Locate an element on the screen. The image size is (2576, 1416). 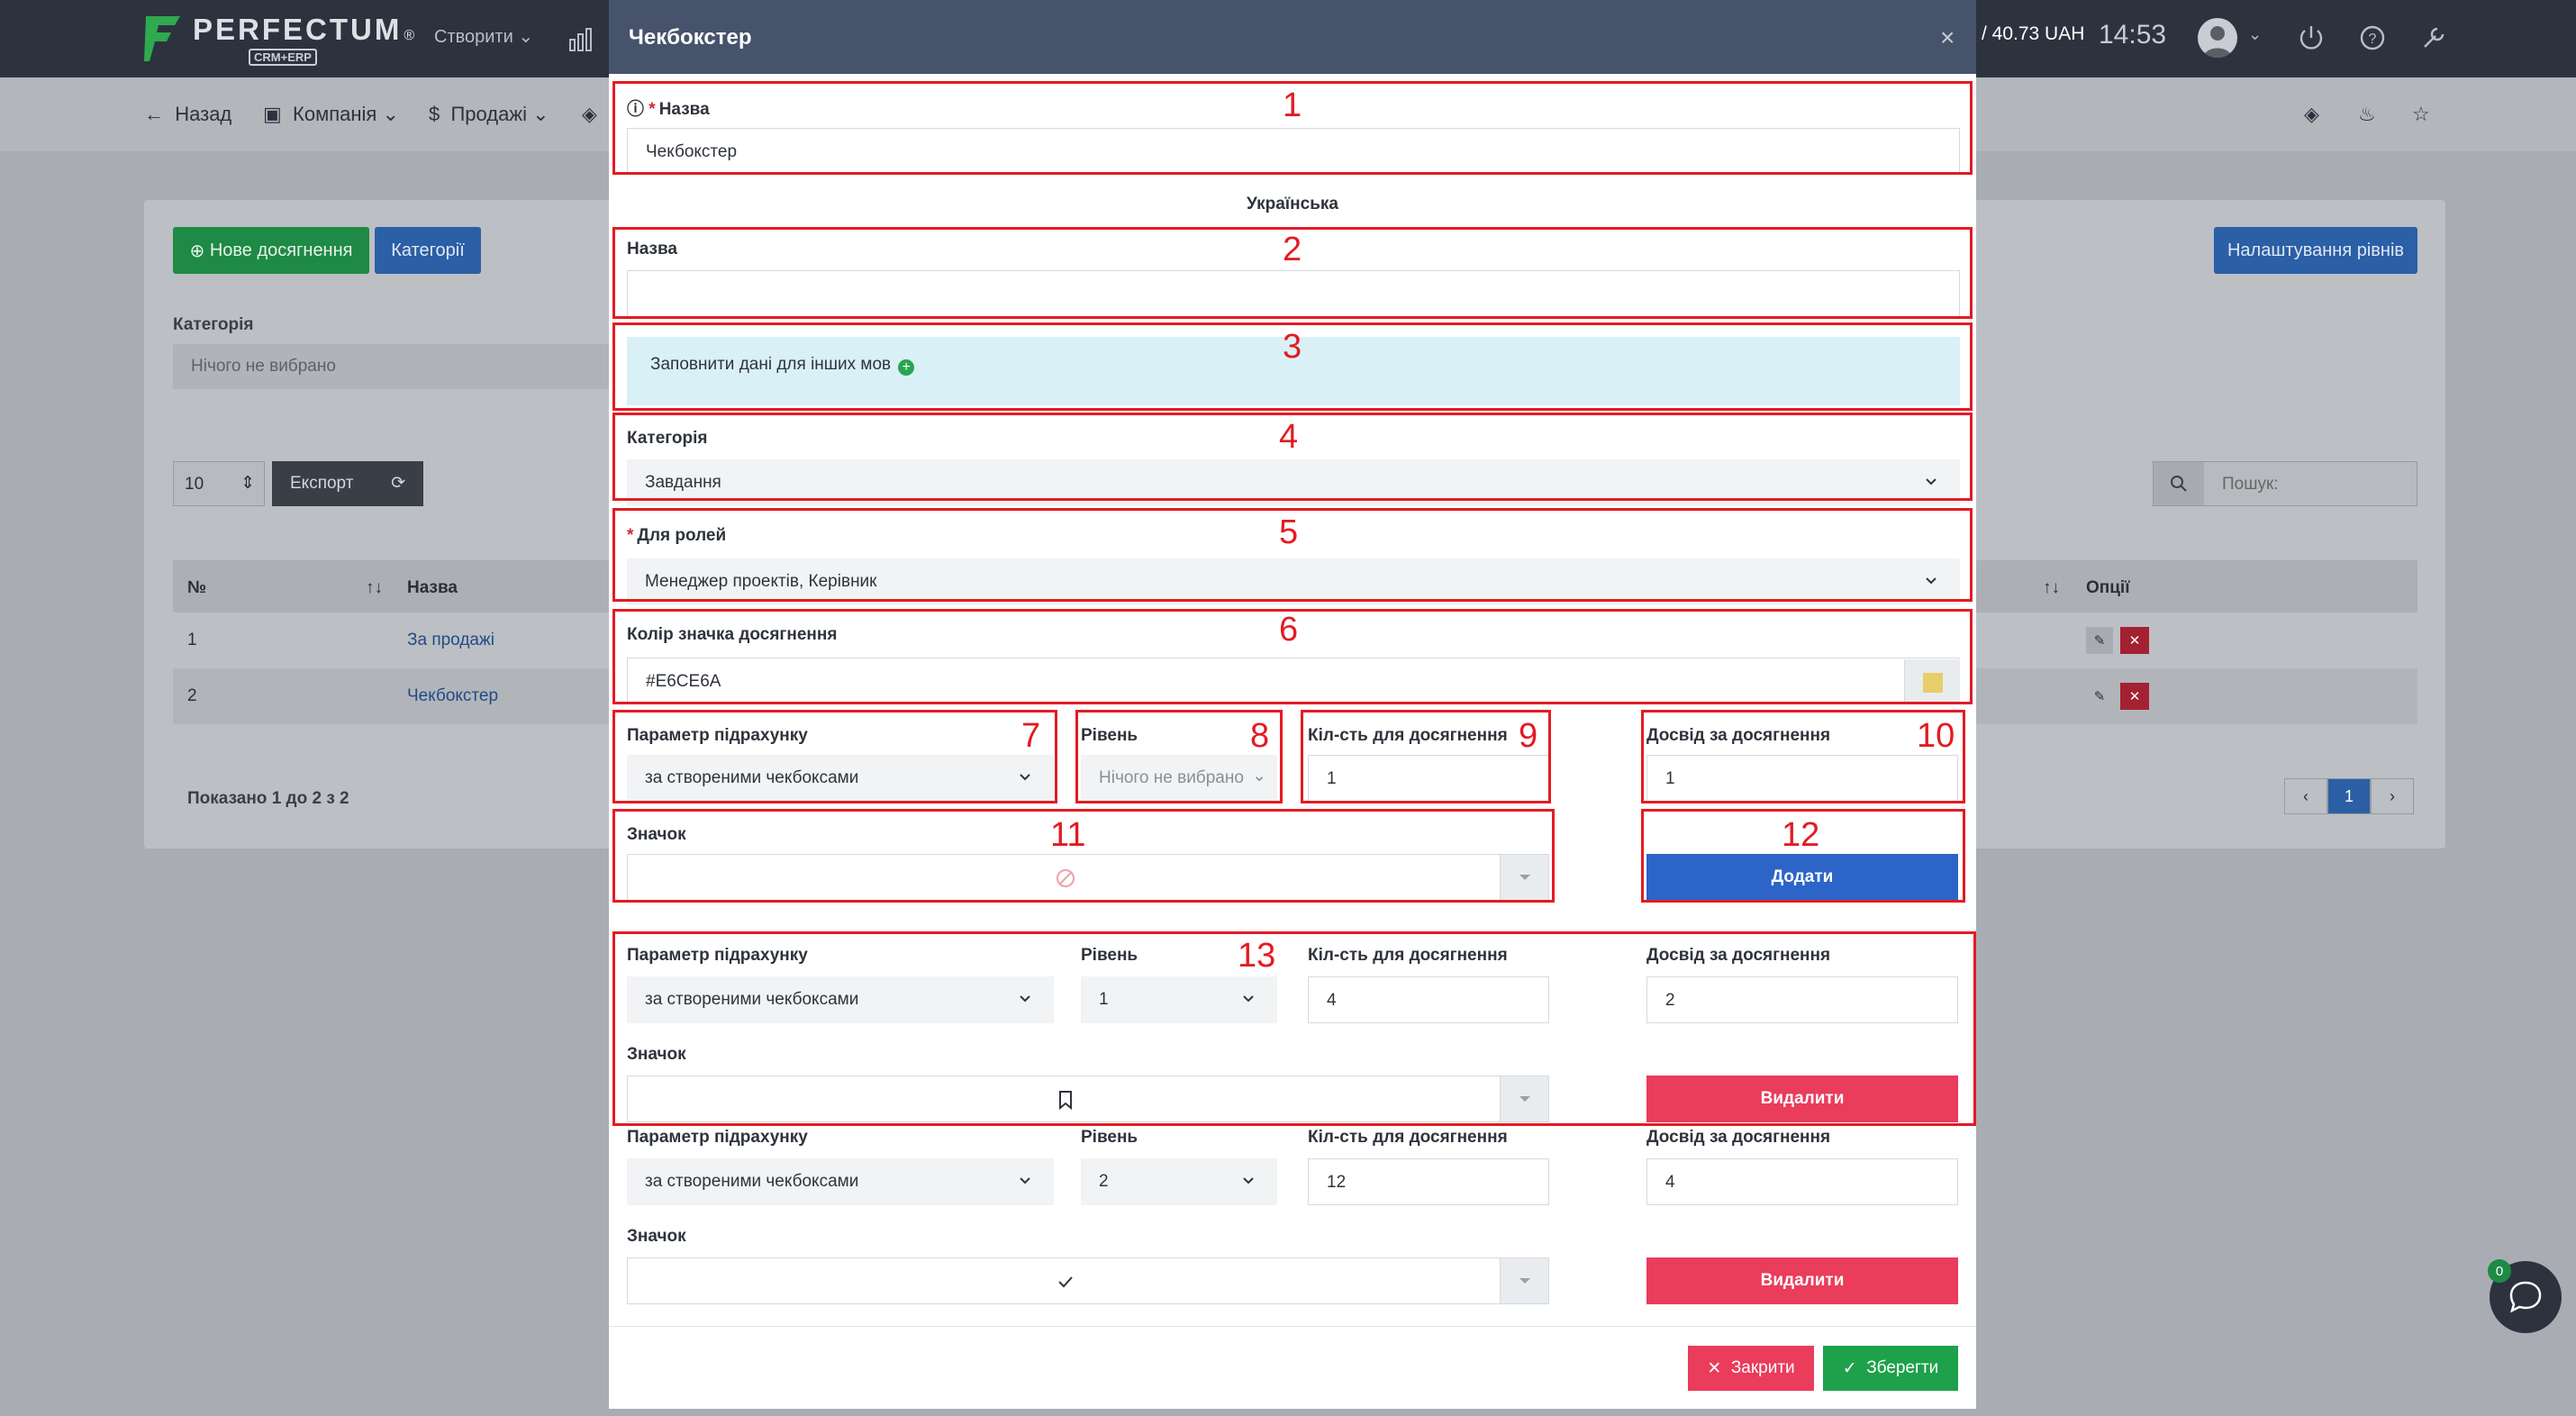
logo-sub: CRM+ERP is located at coordinates (283, 57).